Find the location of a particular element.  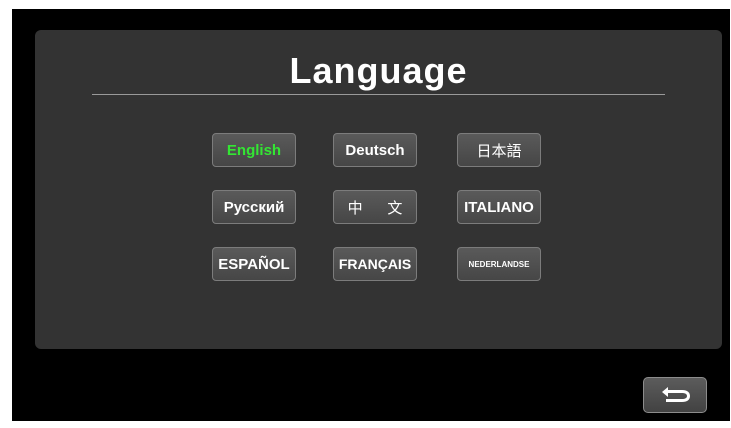

title-divider is located at coordinates (378, 94).